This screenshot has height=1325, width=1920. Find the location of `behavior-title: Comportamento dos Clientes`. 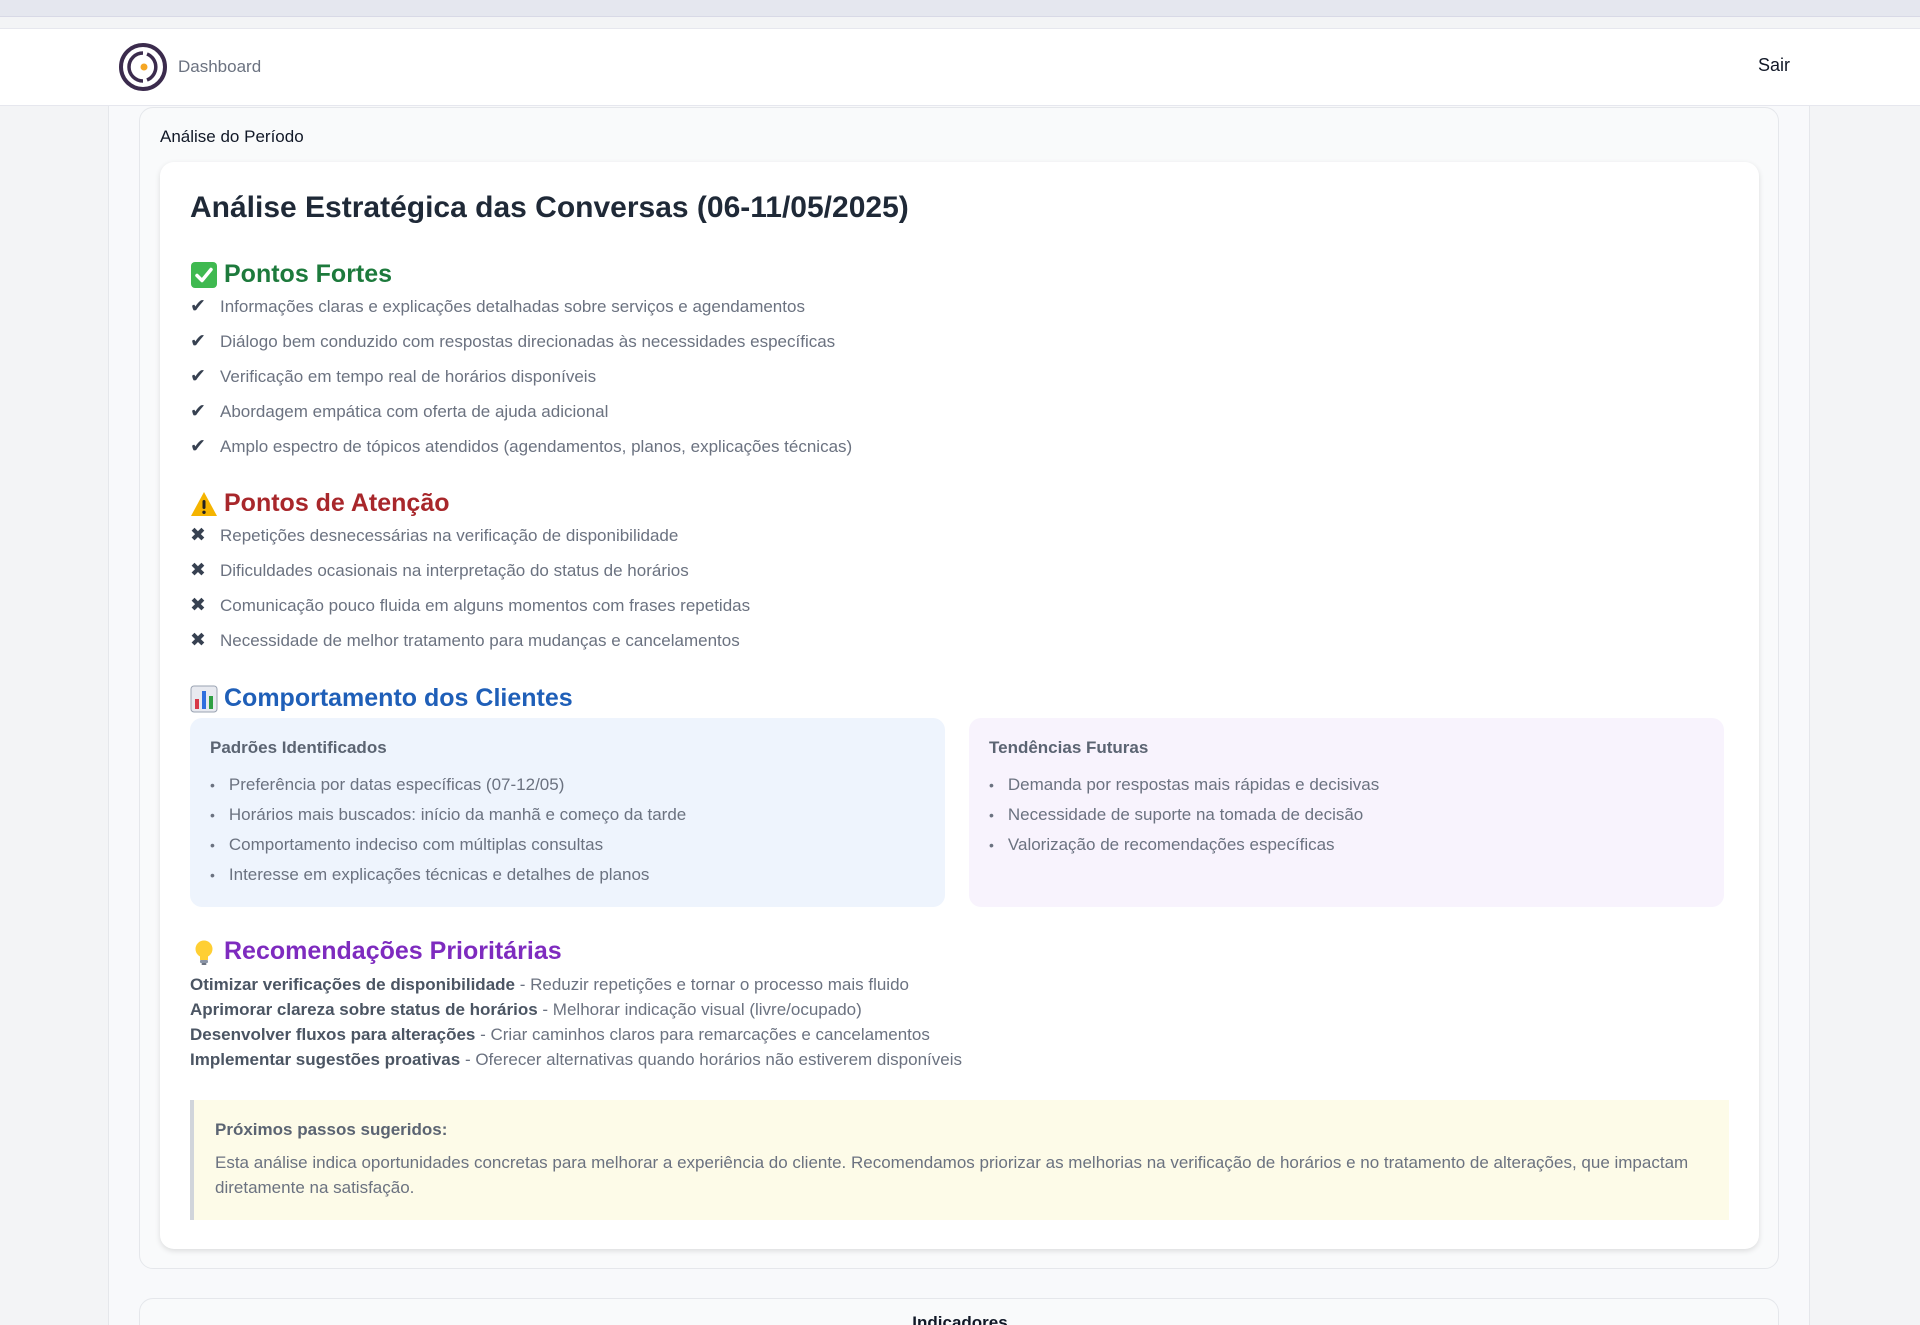

behavior-title: Comportamento dos Clientes is located at coordinates (398, 698).